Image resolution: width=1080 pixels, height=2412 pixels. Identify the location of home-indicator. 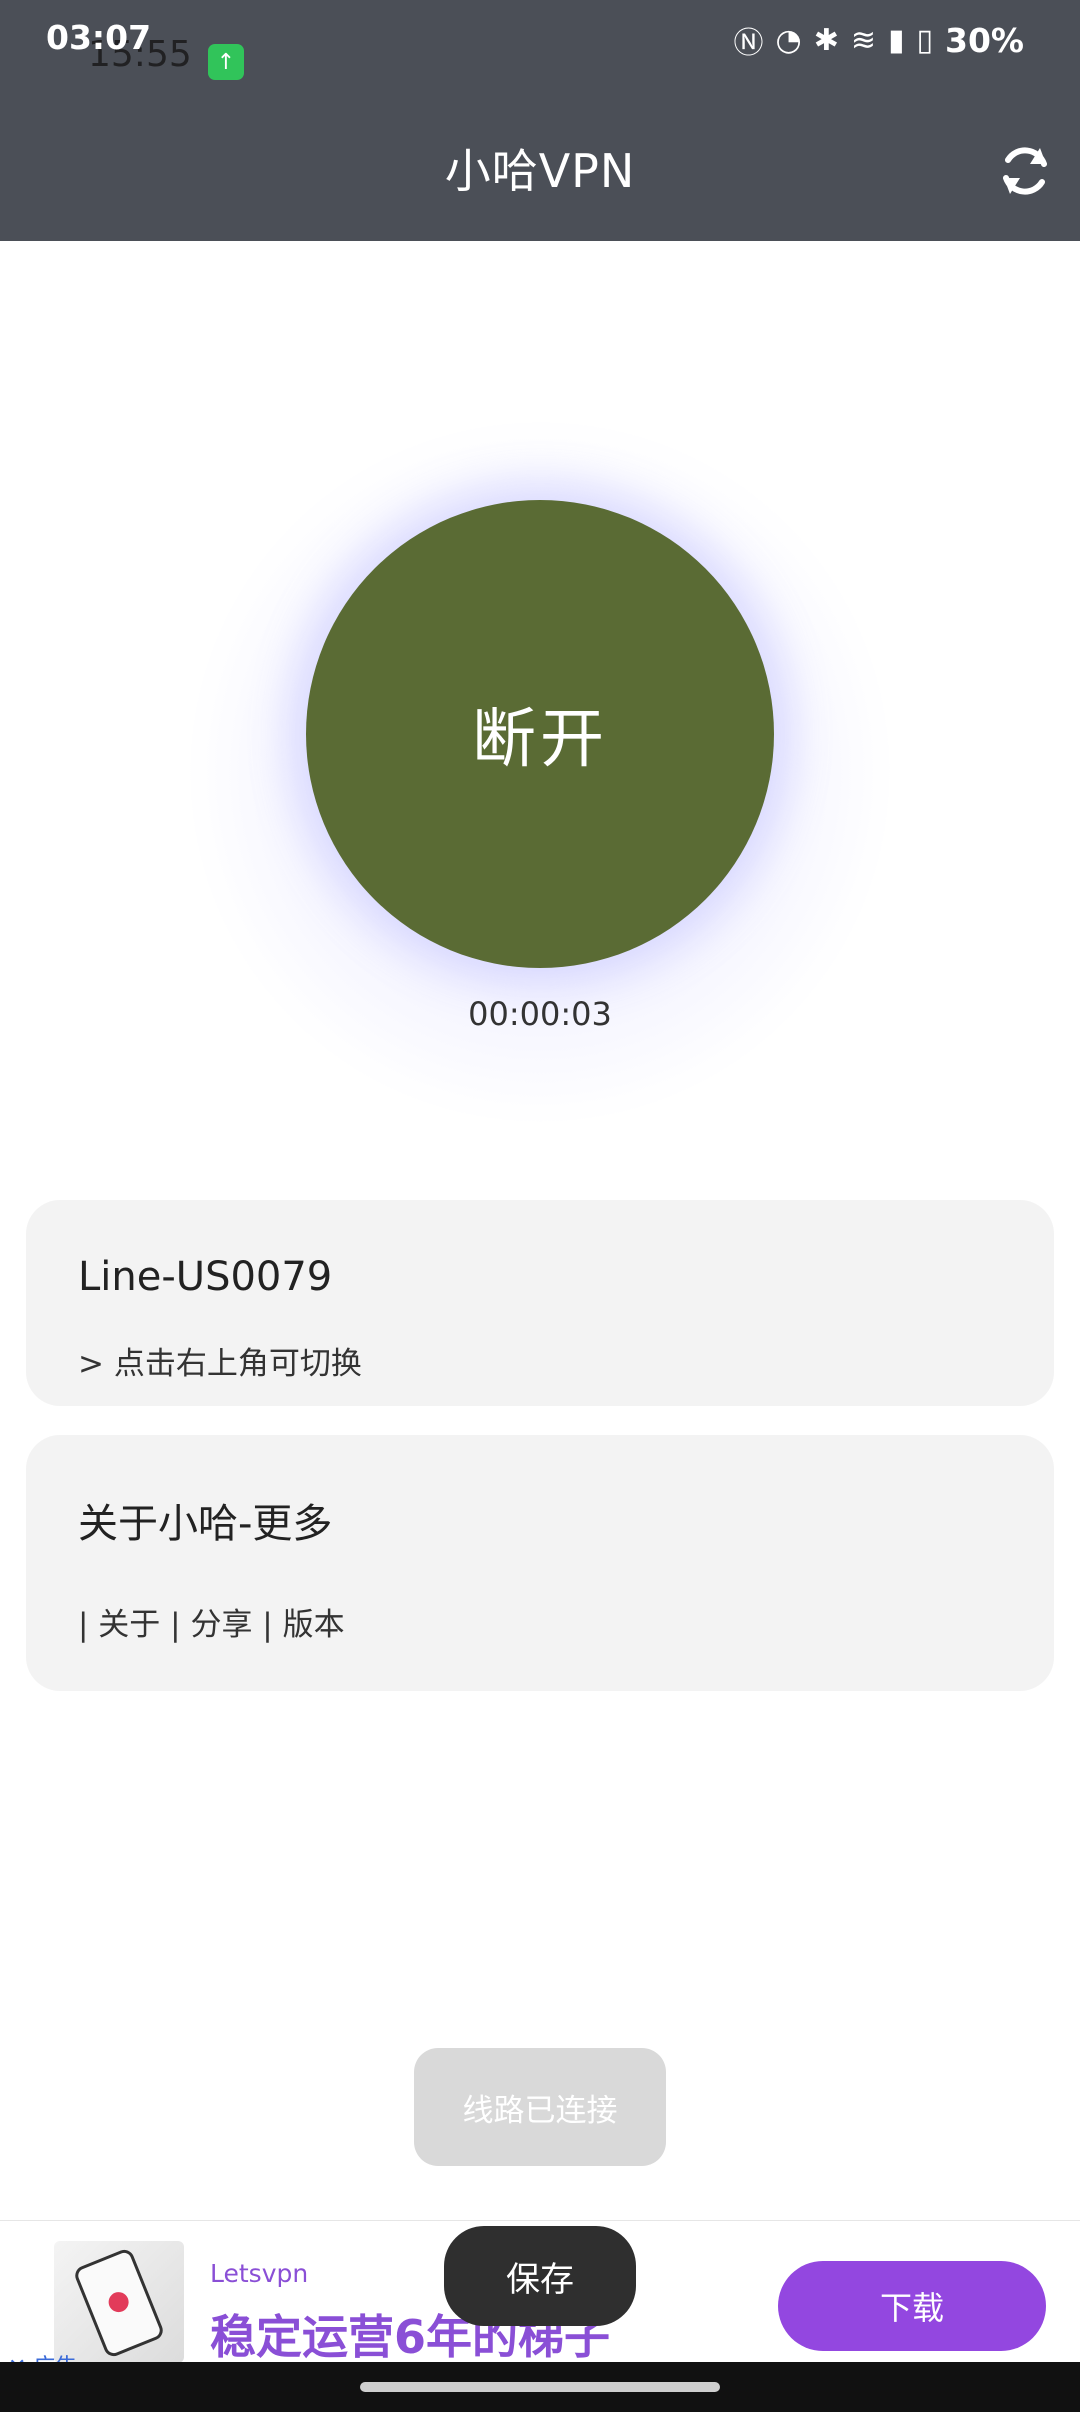
(540, 2387).